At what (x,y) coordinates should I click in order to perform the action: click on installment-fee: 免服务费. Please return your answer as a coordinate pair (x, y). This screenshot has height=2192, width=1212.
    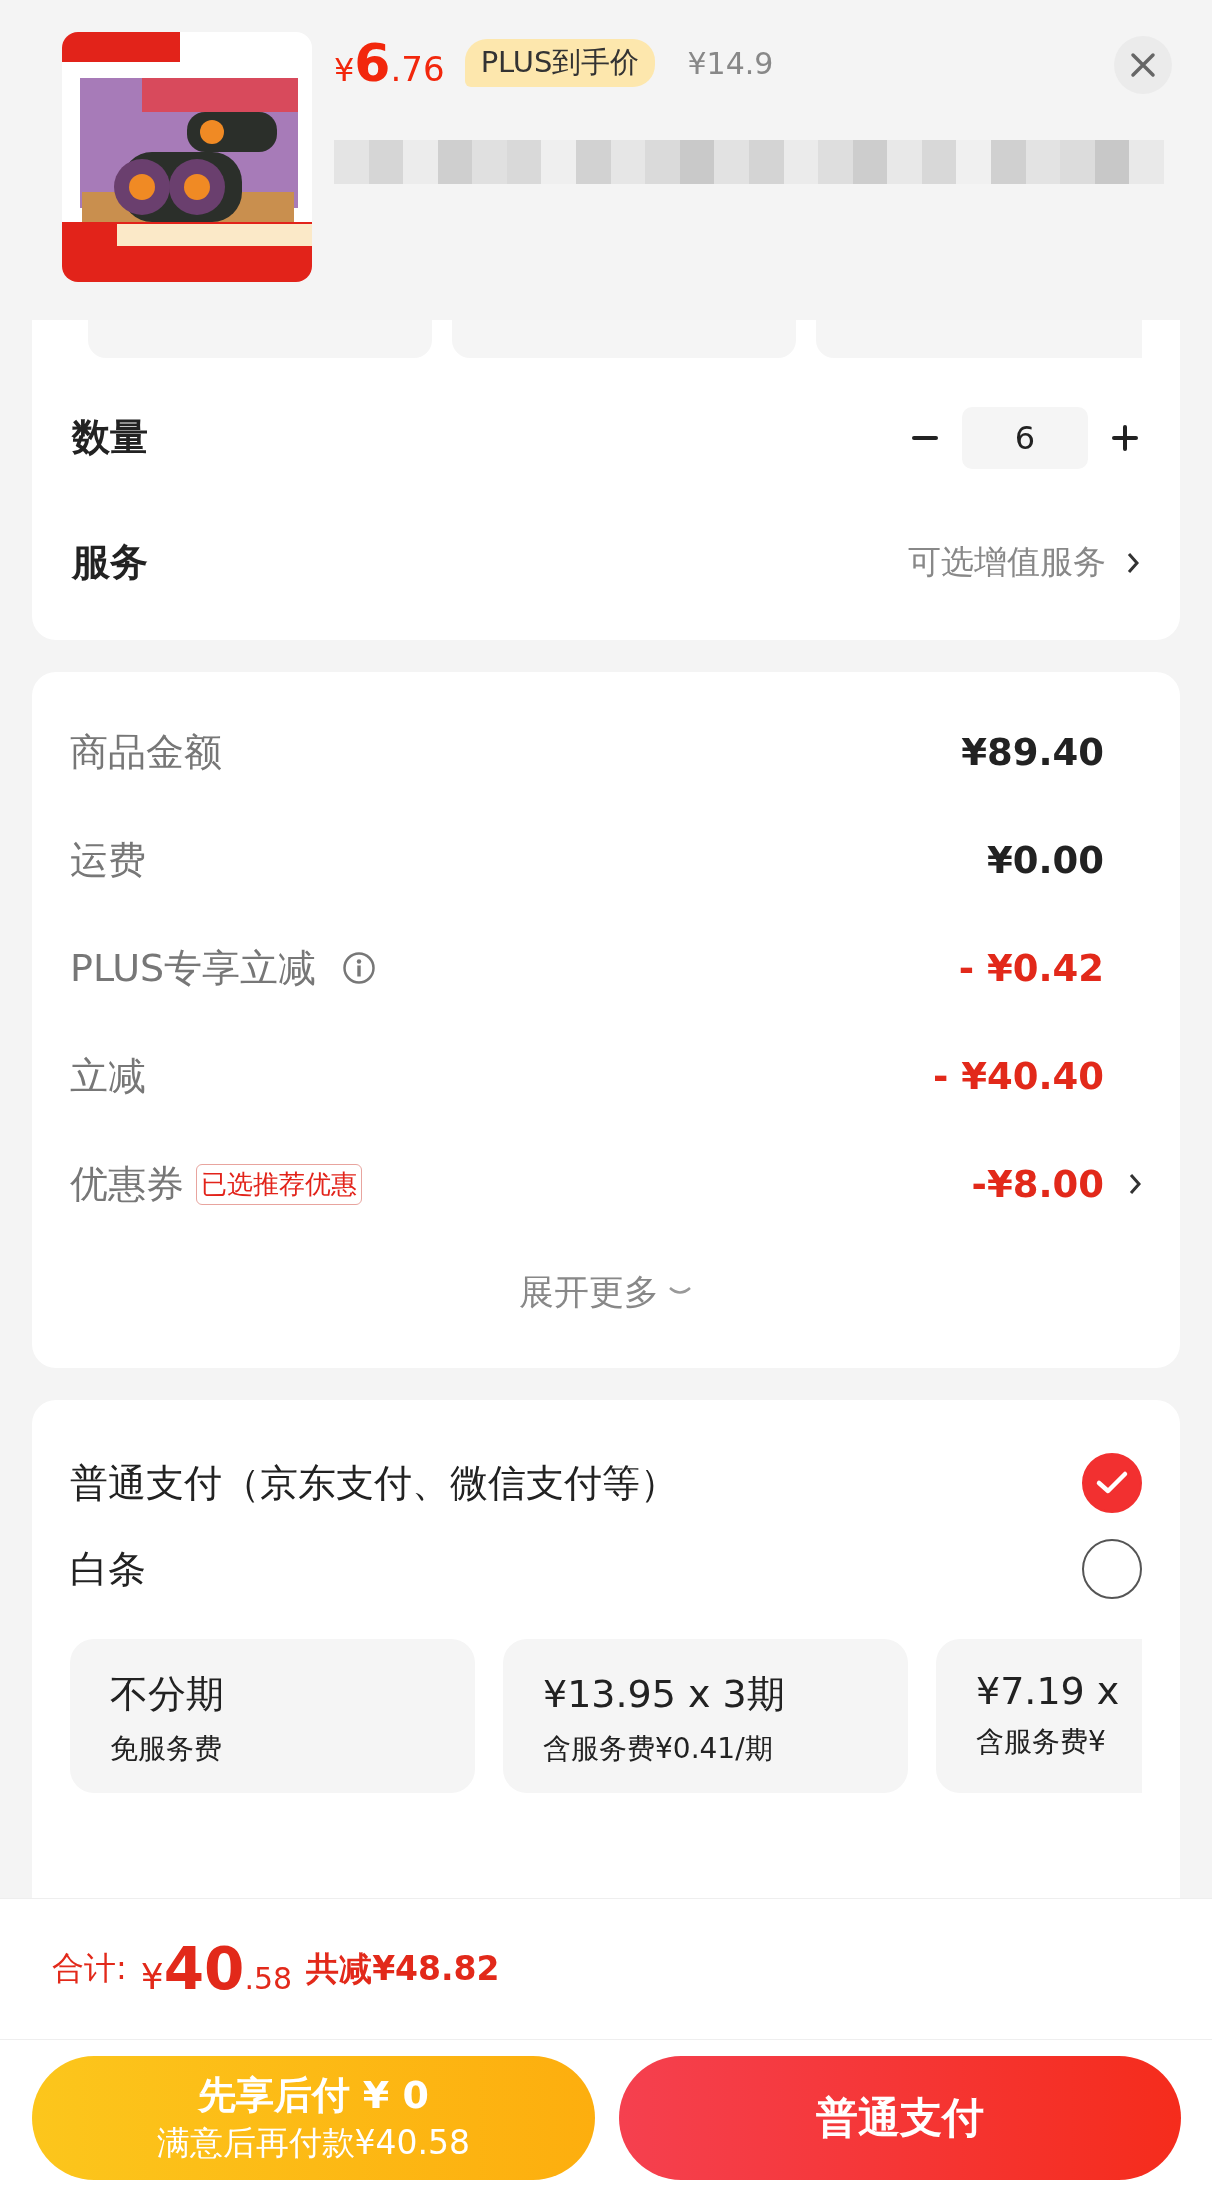
    Looking at the image, I should click on (166, 1749).